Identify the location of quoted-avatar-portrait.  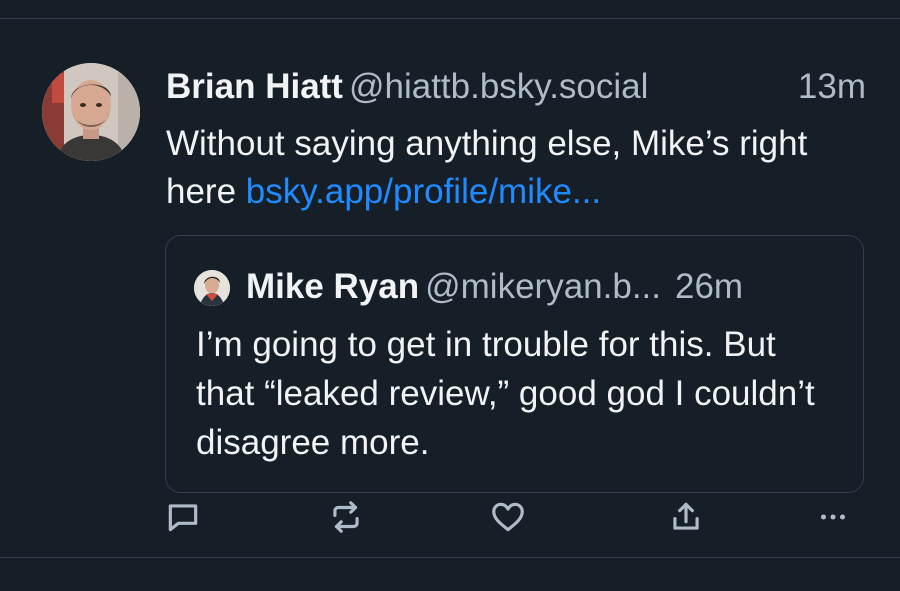
(212, 288).